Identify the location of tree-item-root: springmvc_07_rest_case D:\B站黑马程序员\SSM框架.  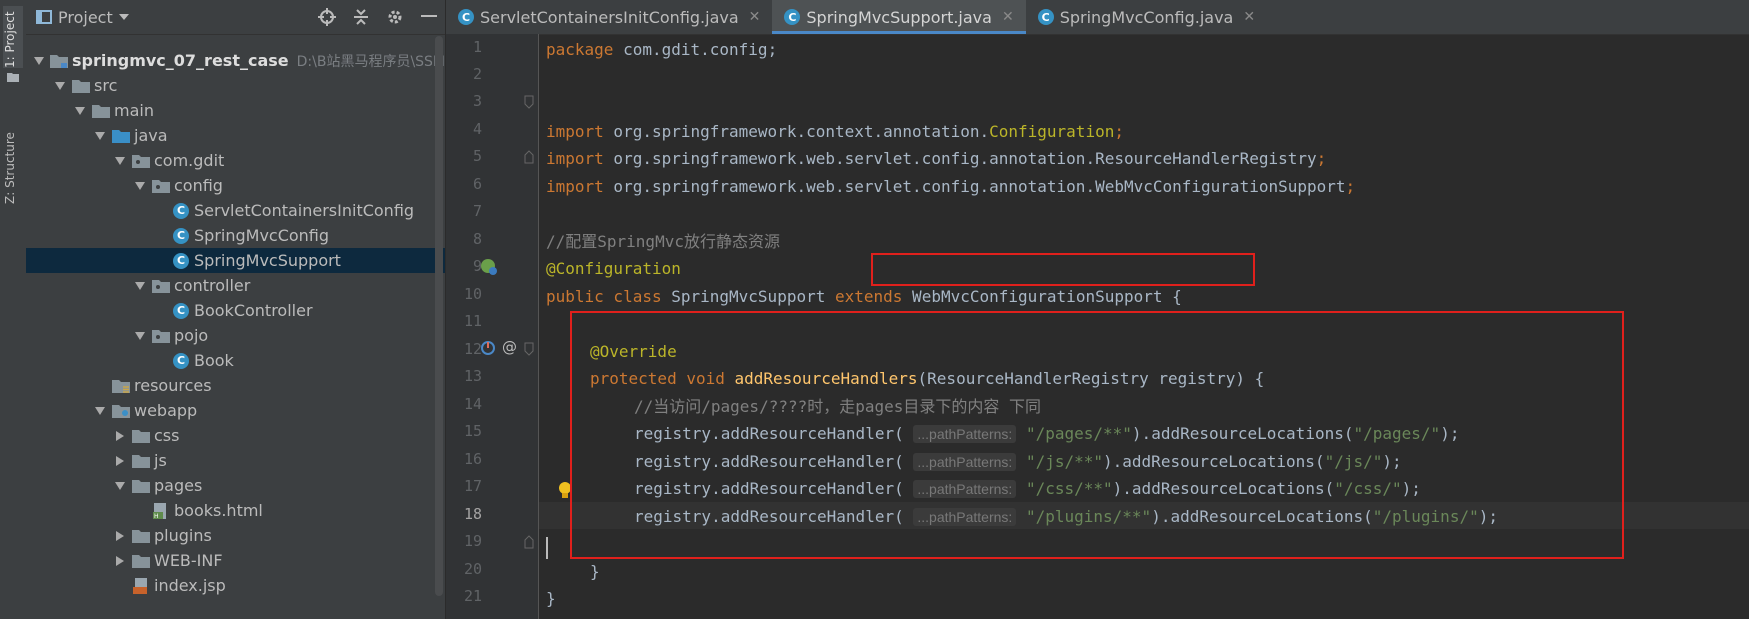
(235, 60).